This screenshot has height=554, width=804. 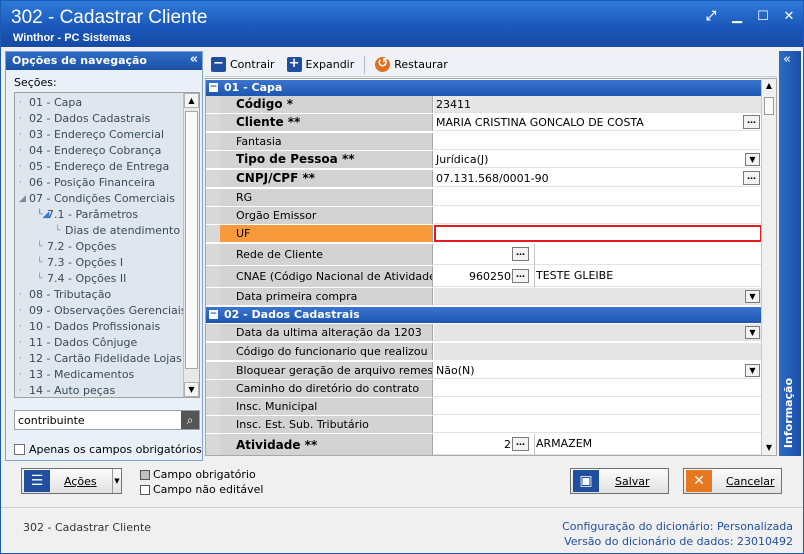 I want to click on row-codigo: Código * 23411, so click(x=484, y=105).